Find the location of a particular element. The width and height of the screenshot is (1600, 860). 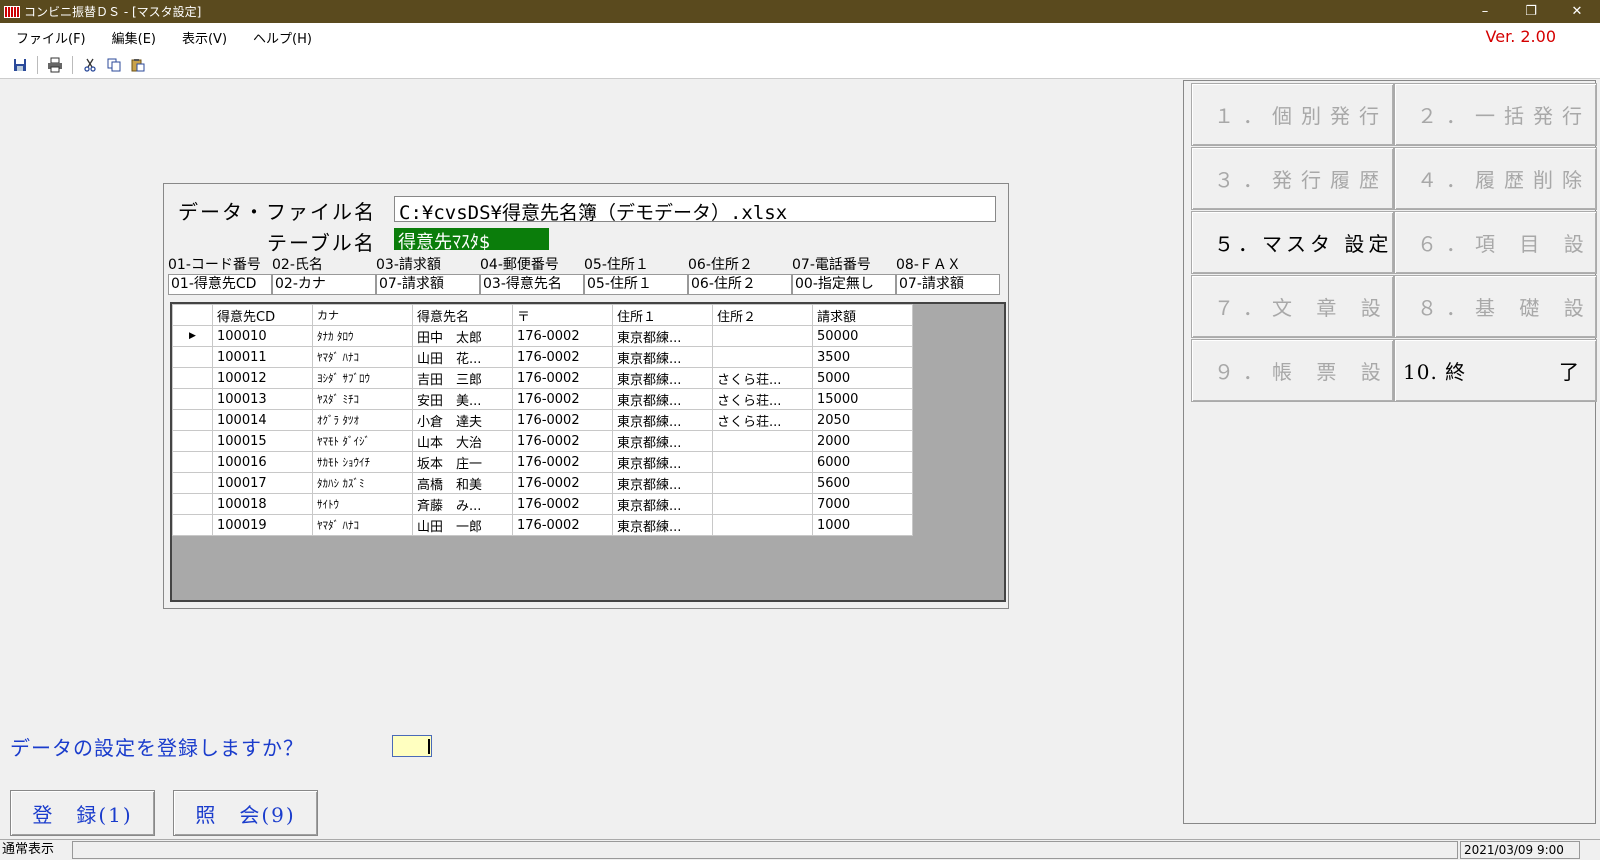

mapping-select-address1: 05-住所１ is located at coordinates (636, 284).